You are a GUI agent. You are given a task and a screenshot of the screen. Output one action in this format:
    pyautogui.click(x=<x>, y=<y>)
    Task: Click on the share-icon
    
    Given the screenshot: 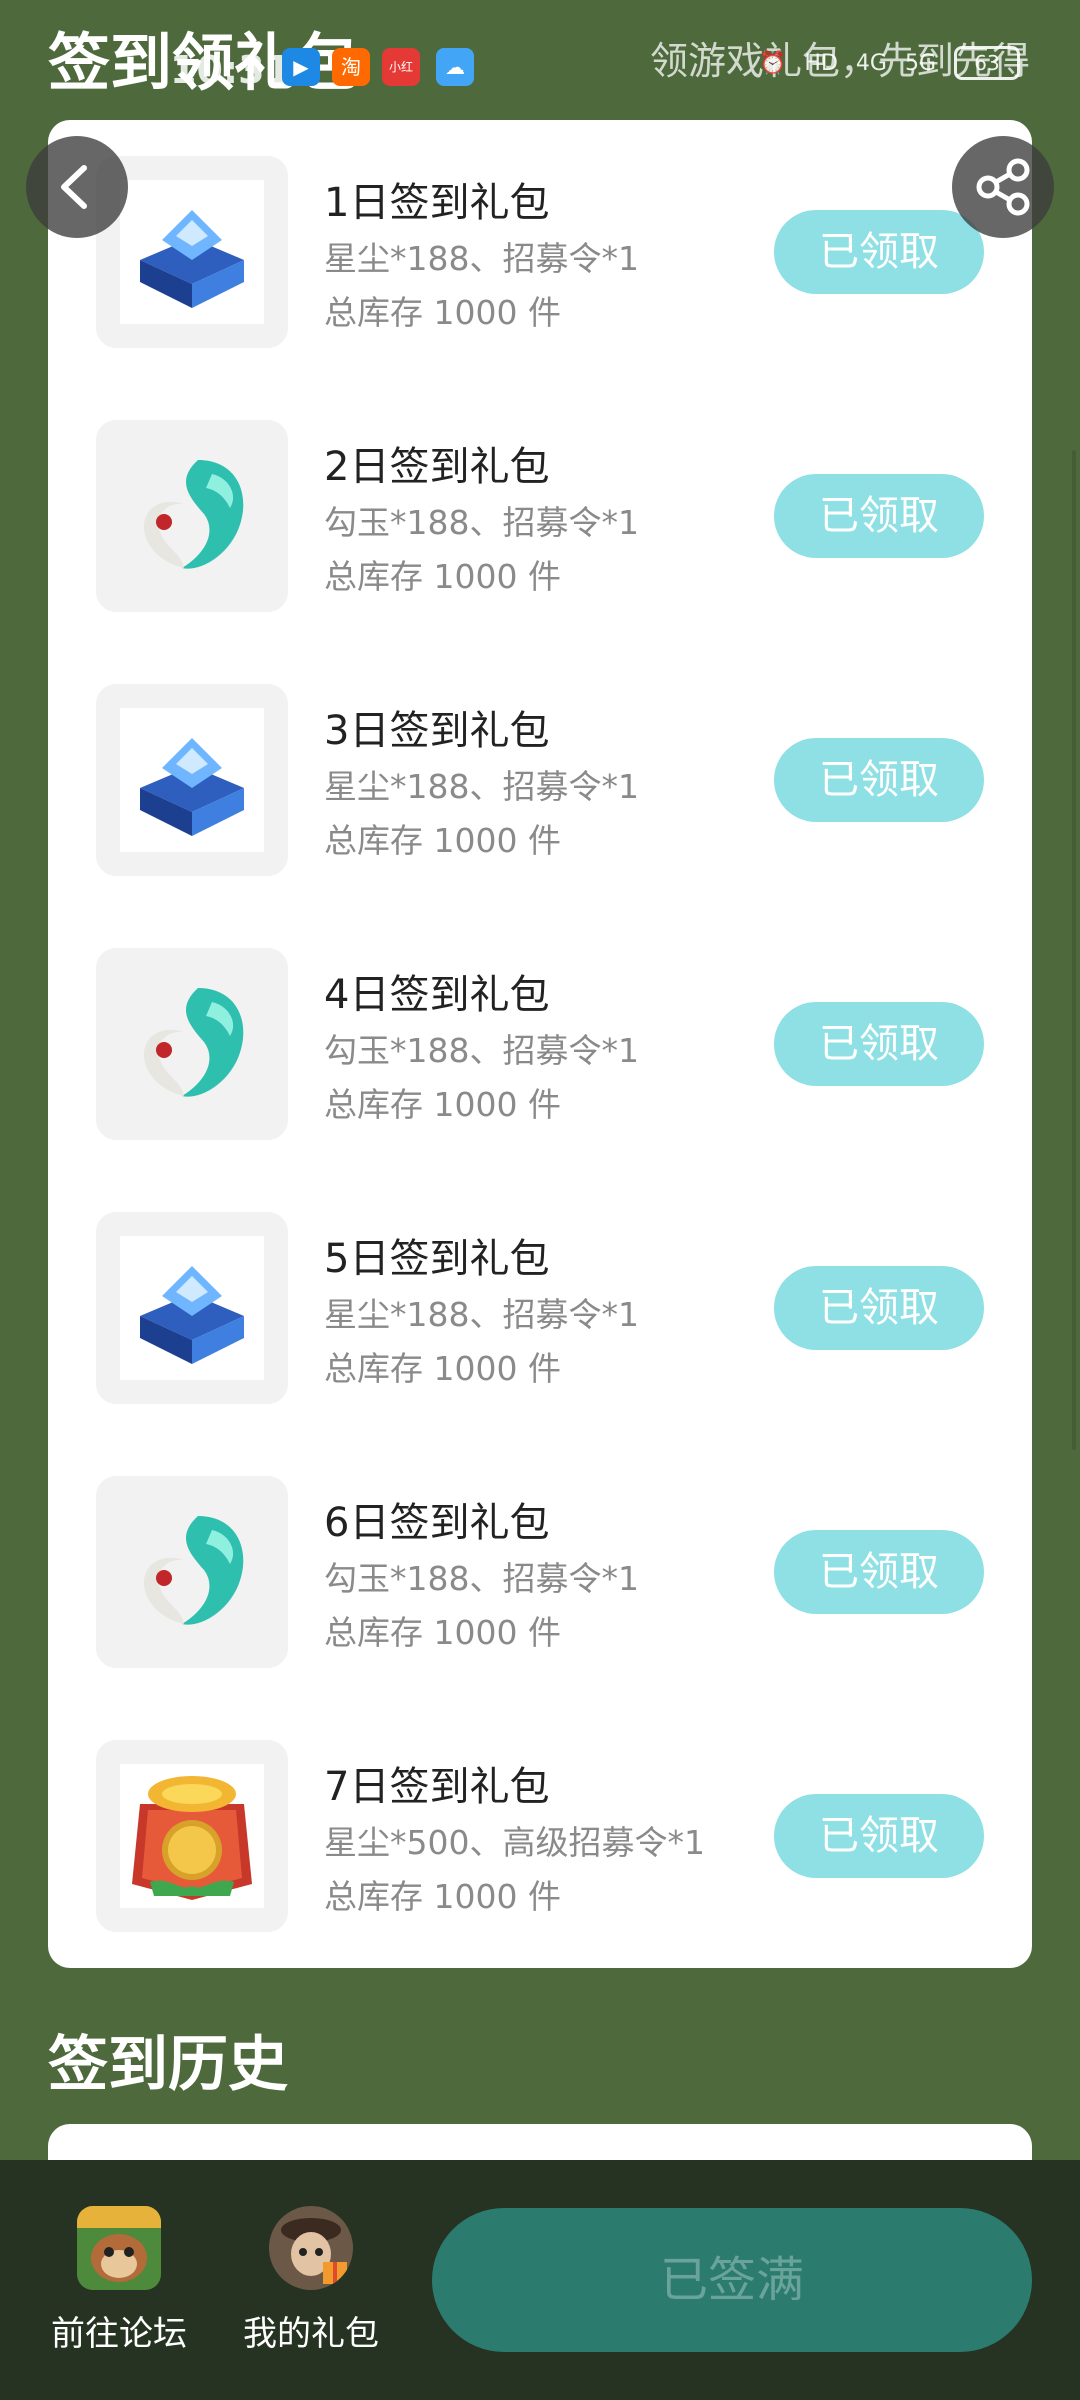 What is the action you would take?
    pyautogui.click(x=1003, y=187)
    